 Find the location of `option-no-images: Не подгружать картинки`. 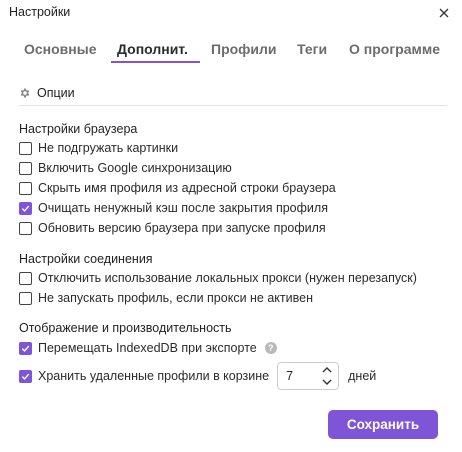

option-no-images: Не подгружать картинки is located at coordinates (98, 148).